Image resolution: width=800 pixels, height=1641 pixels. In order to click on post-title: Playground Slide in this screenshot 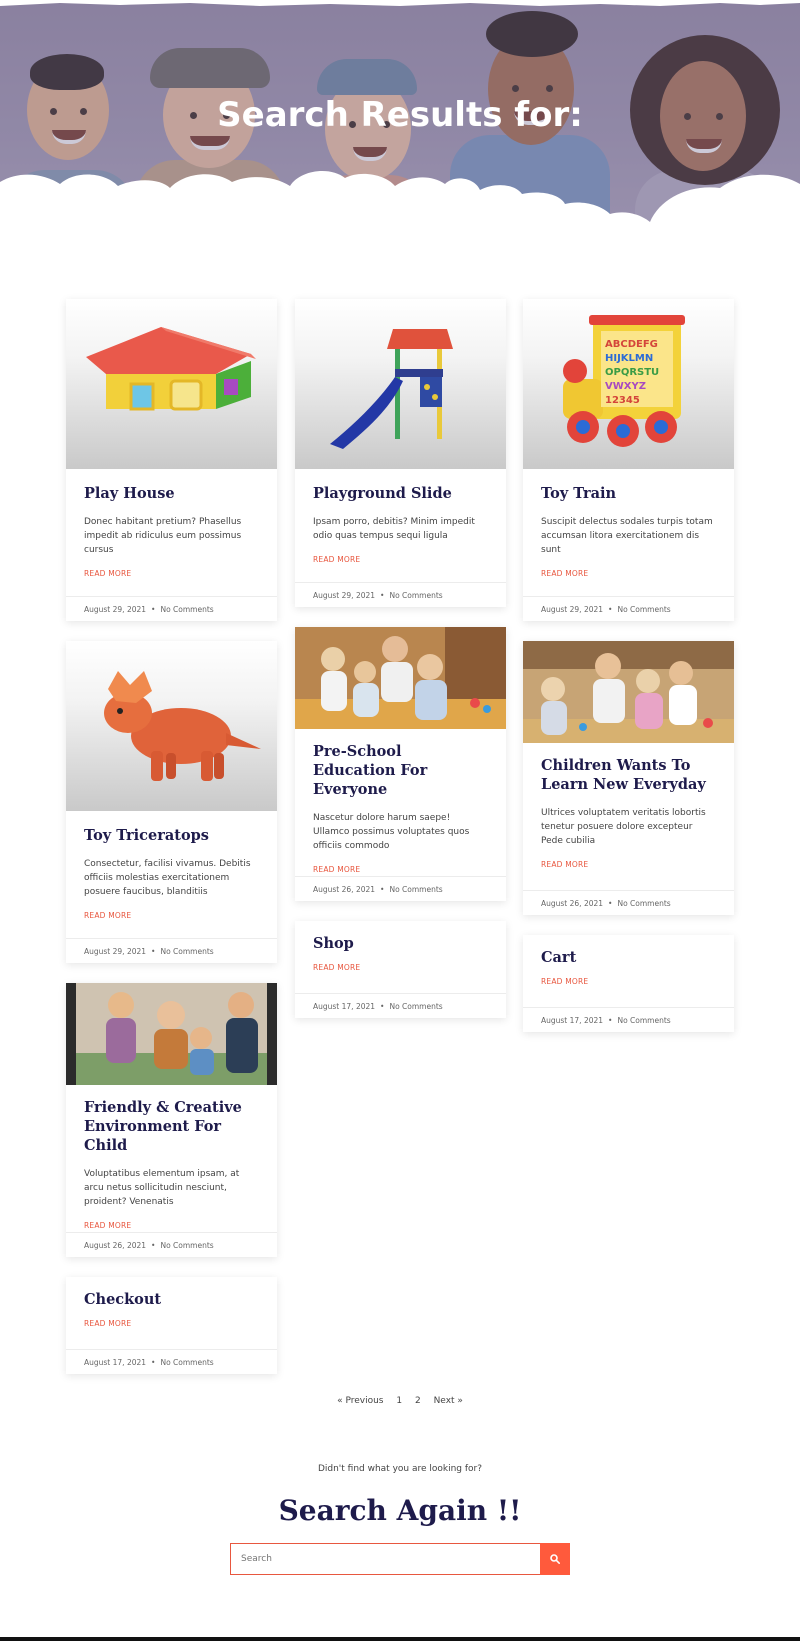, I will do `click(400, 493)`.